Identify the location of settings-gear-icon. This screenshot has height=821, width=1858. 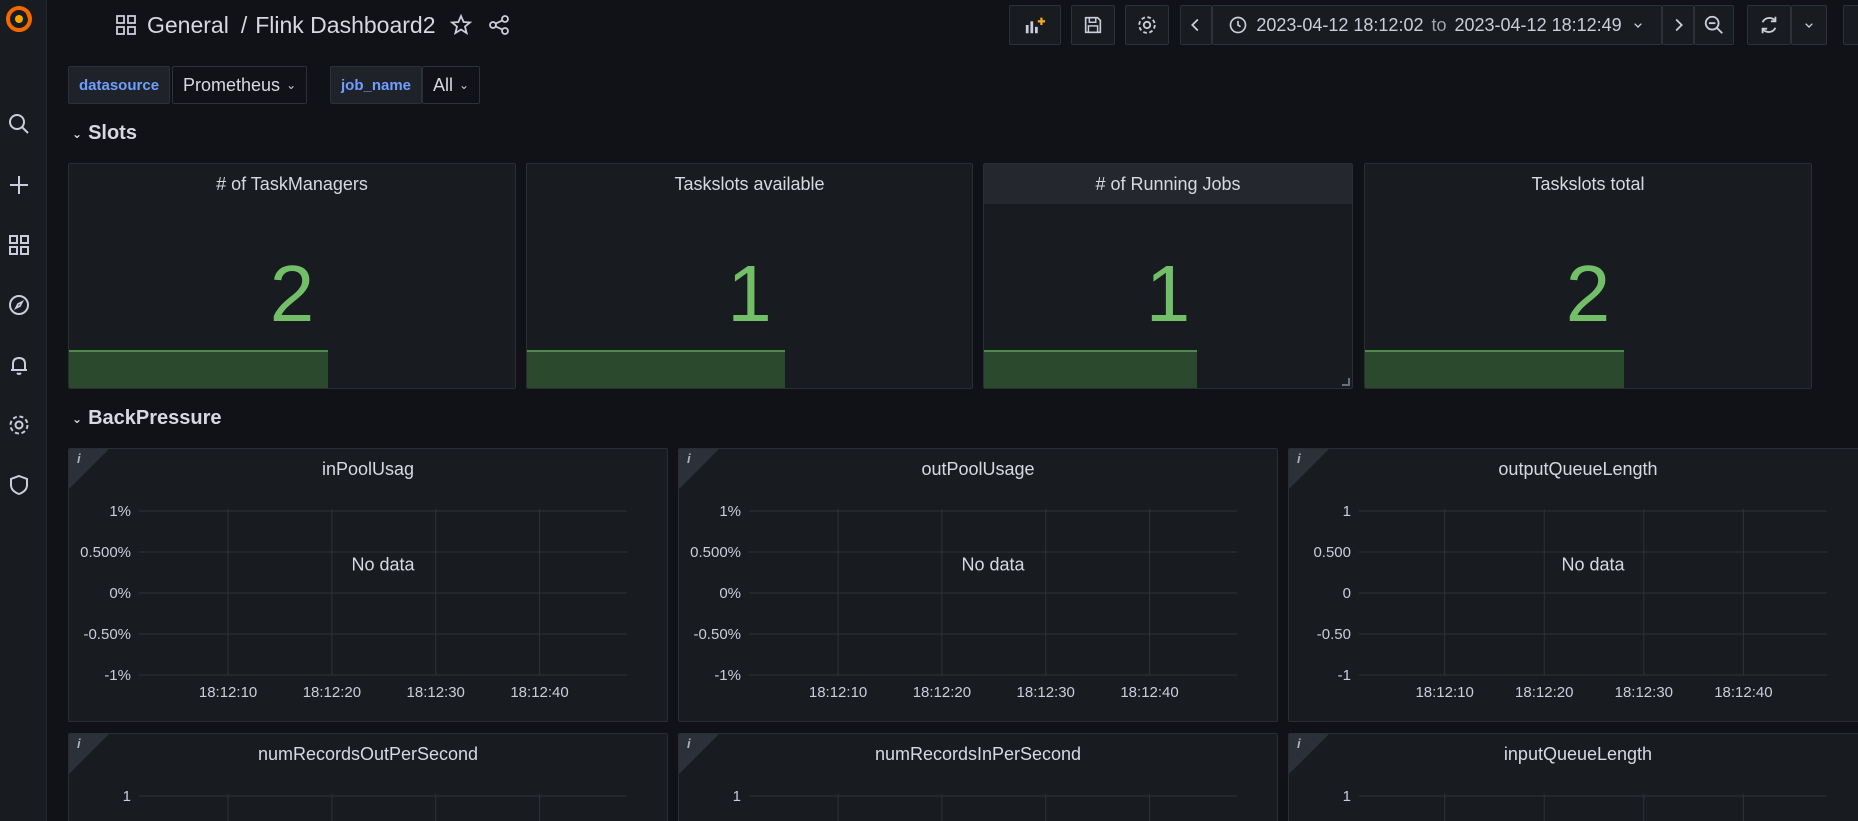
(19, 425).